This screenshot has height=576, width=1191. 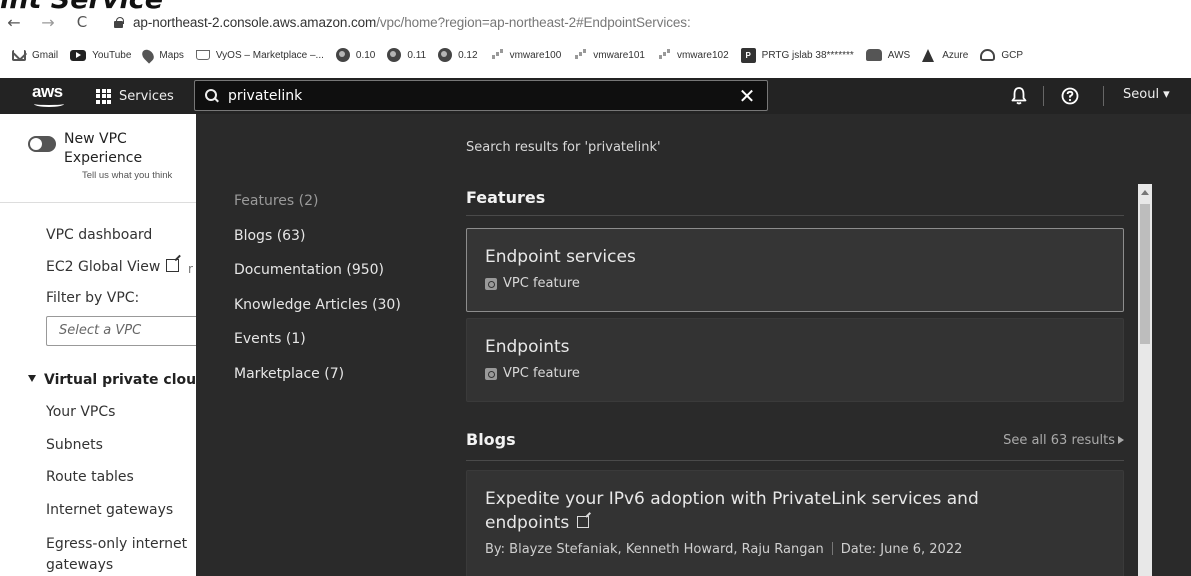 I want to click on bookmark-vmware102: vmware102, so click(x=693, y=55).